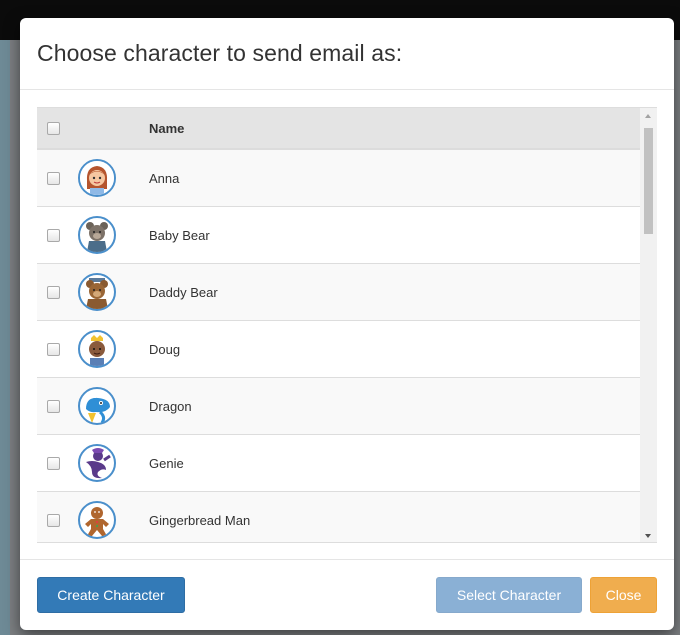  I want to click on select-character-button: Select Character, so click(509, 595).